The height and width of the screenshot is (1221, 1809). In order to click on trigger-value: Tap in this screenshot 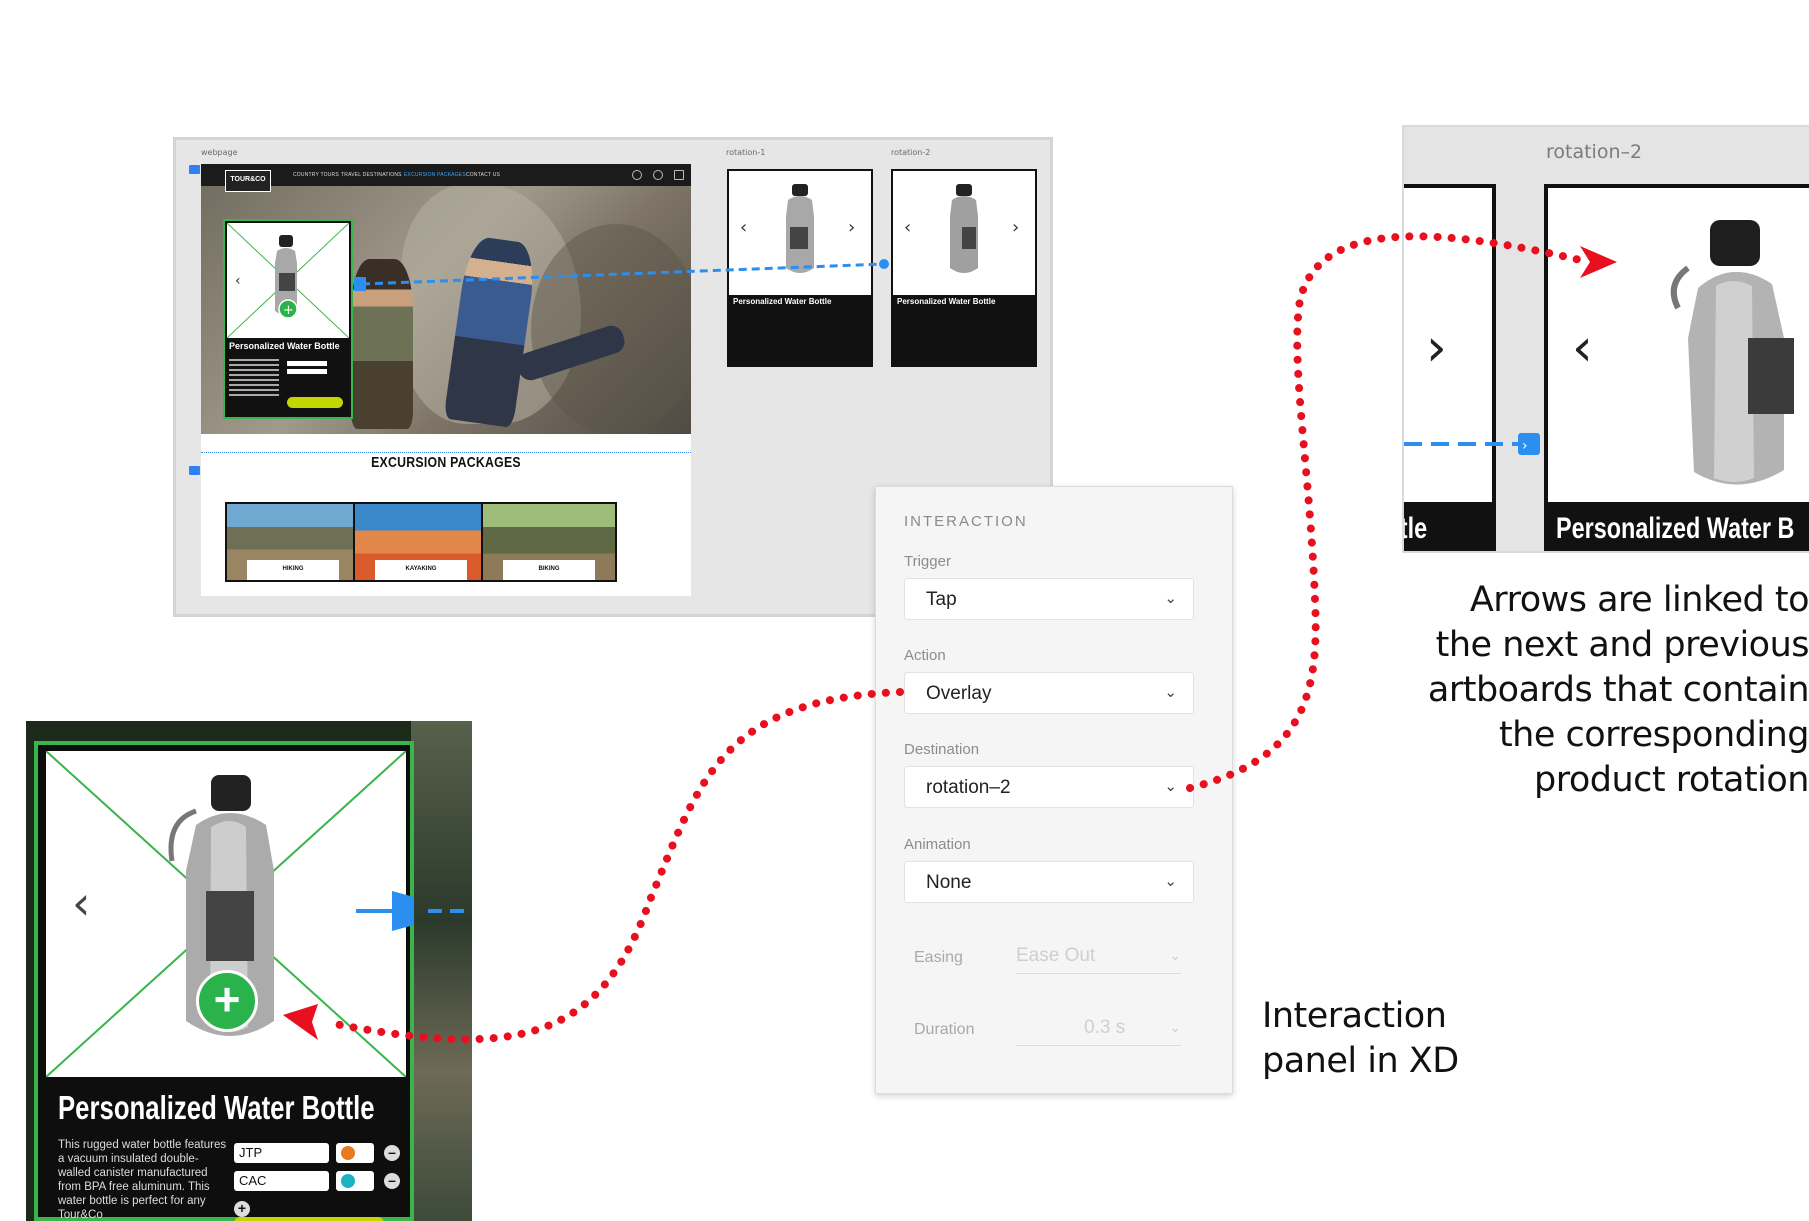, I will do `click(941, 599)`.